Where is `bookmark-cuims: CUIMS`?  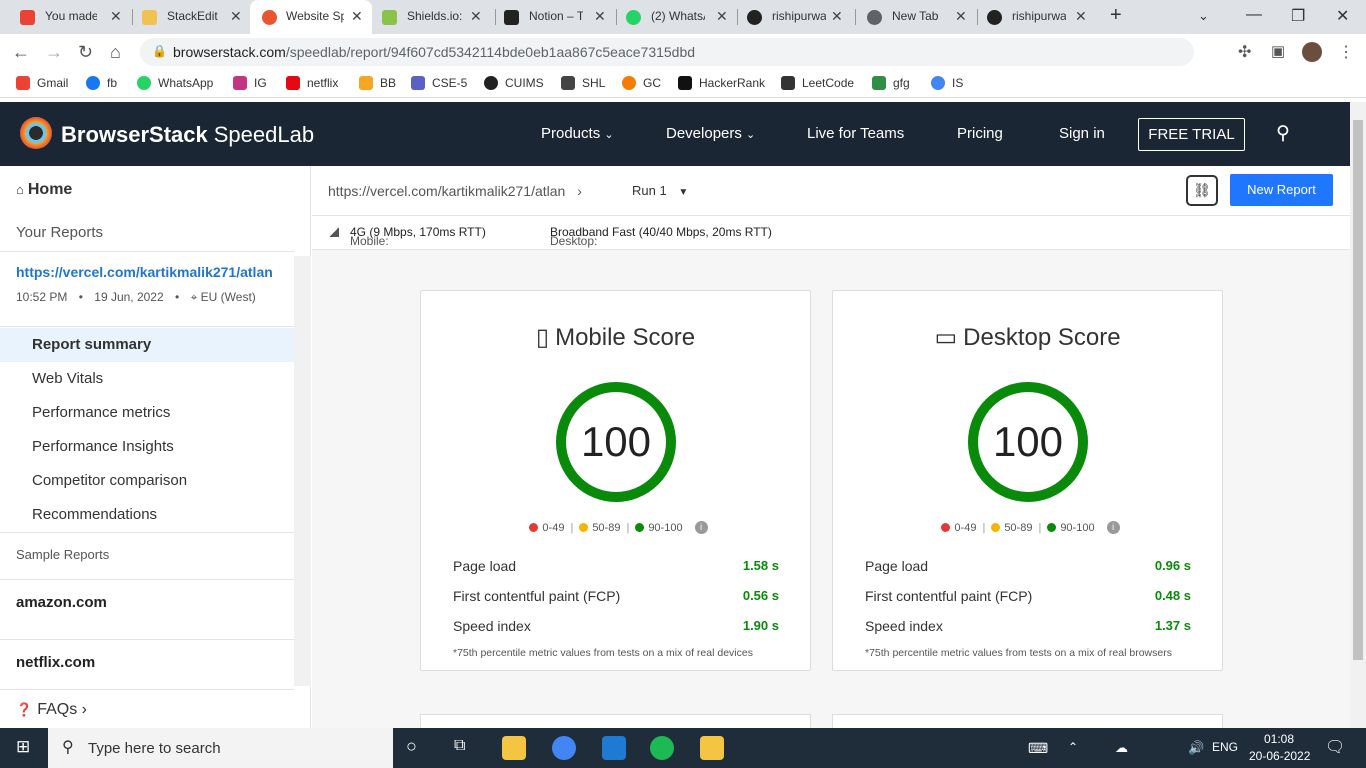 bookmark-cuims: CUIMS is located at coordinates (514, 83).